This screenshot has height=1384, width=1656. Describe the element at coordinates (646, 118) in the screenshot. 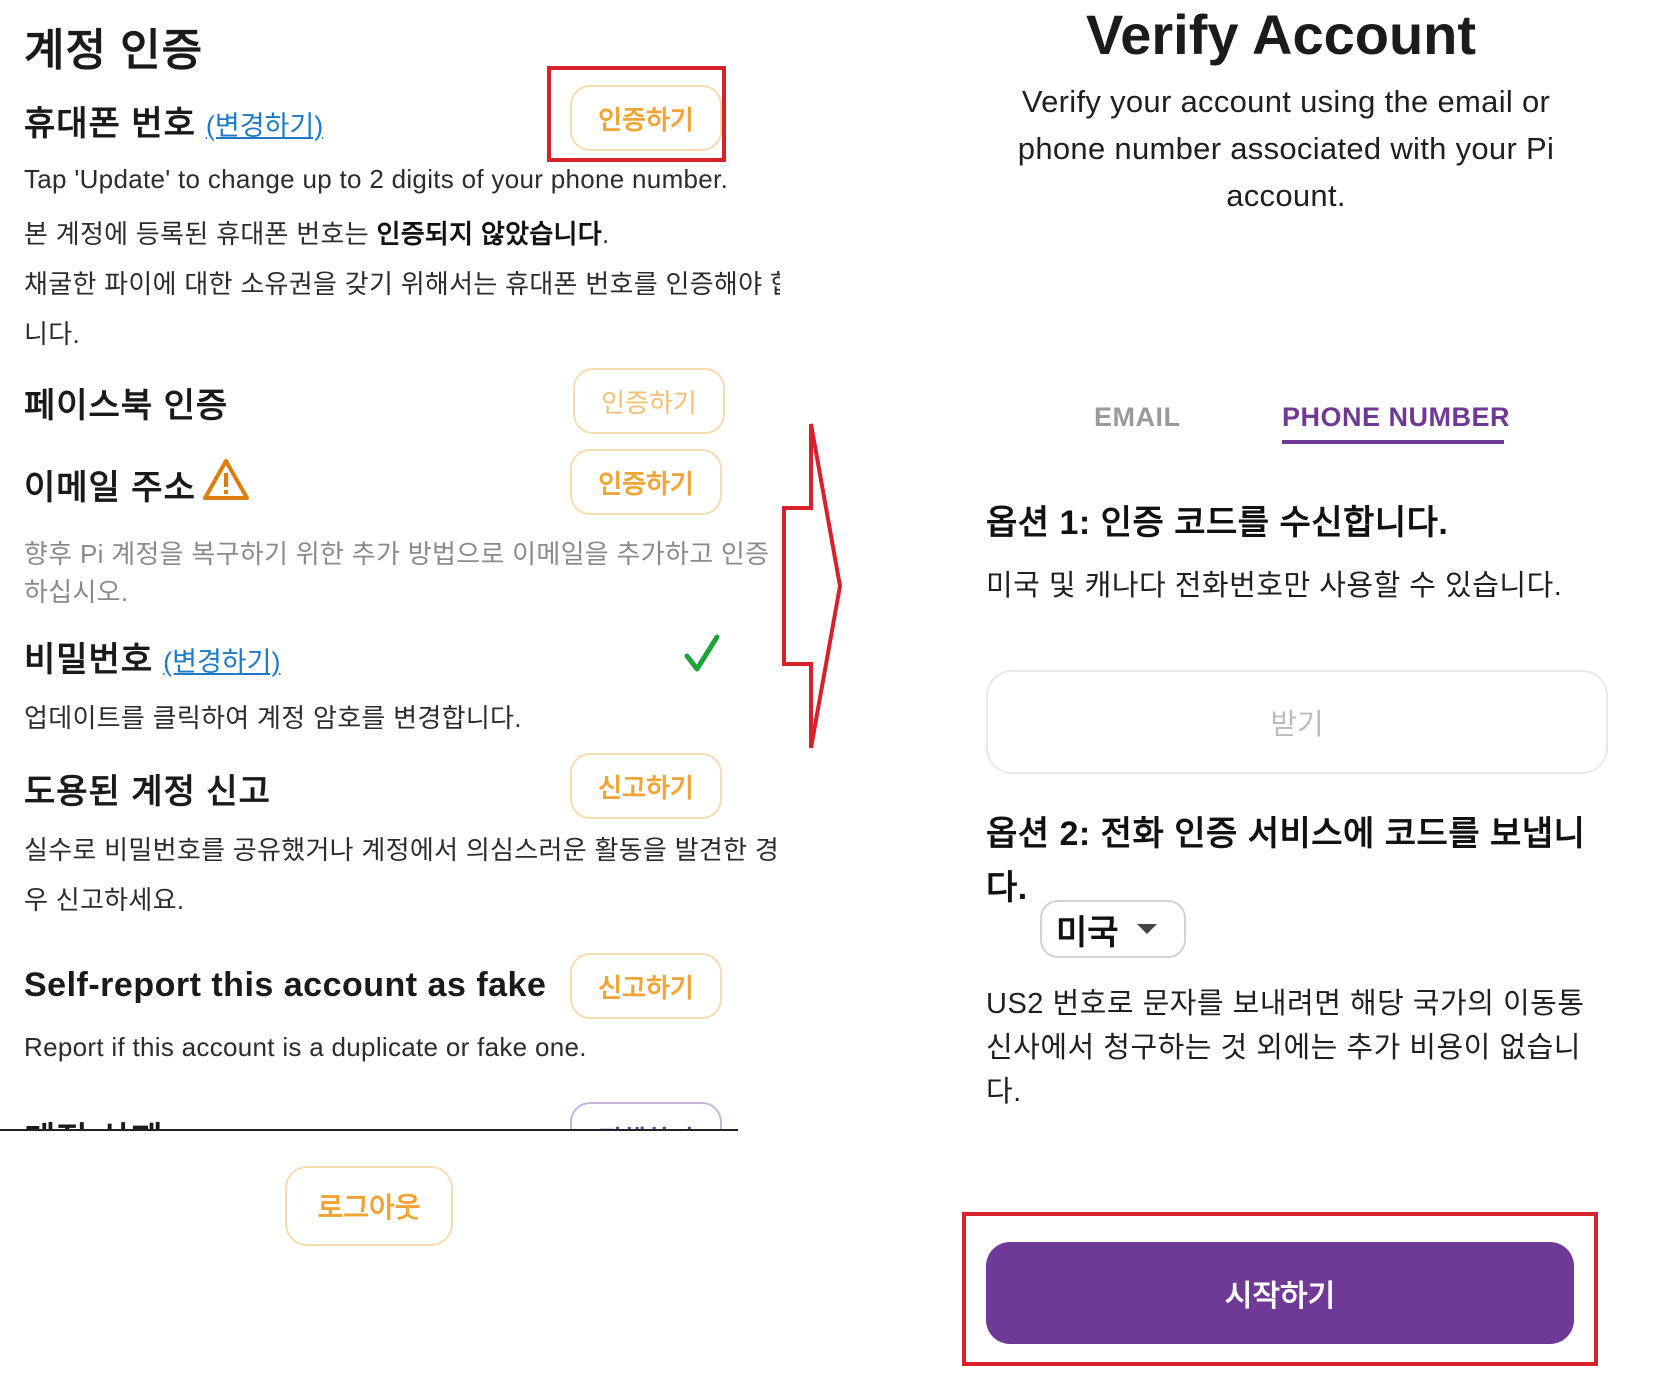

I see `phone-verify-button: 인증하기` at that location.